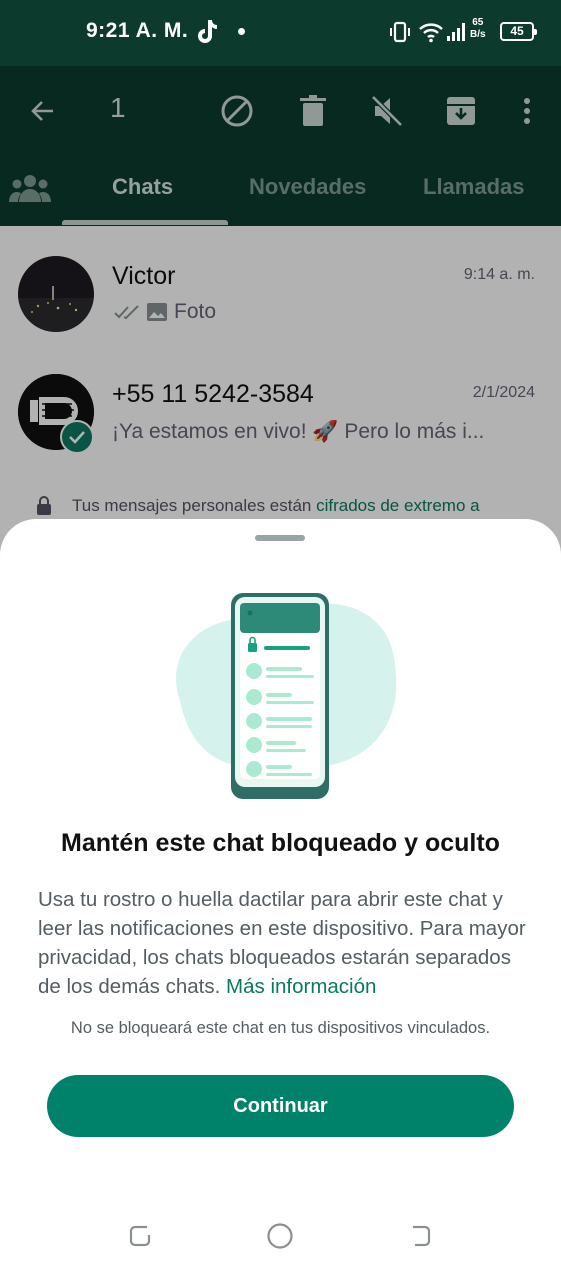  I want to click on recent-apps-button, so click(140, 1236).